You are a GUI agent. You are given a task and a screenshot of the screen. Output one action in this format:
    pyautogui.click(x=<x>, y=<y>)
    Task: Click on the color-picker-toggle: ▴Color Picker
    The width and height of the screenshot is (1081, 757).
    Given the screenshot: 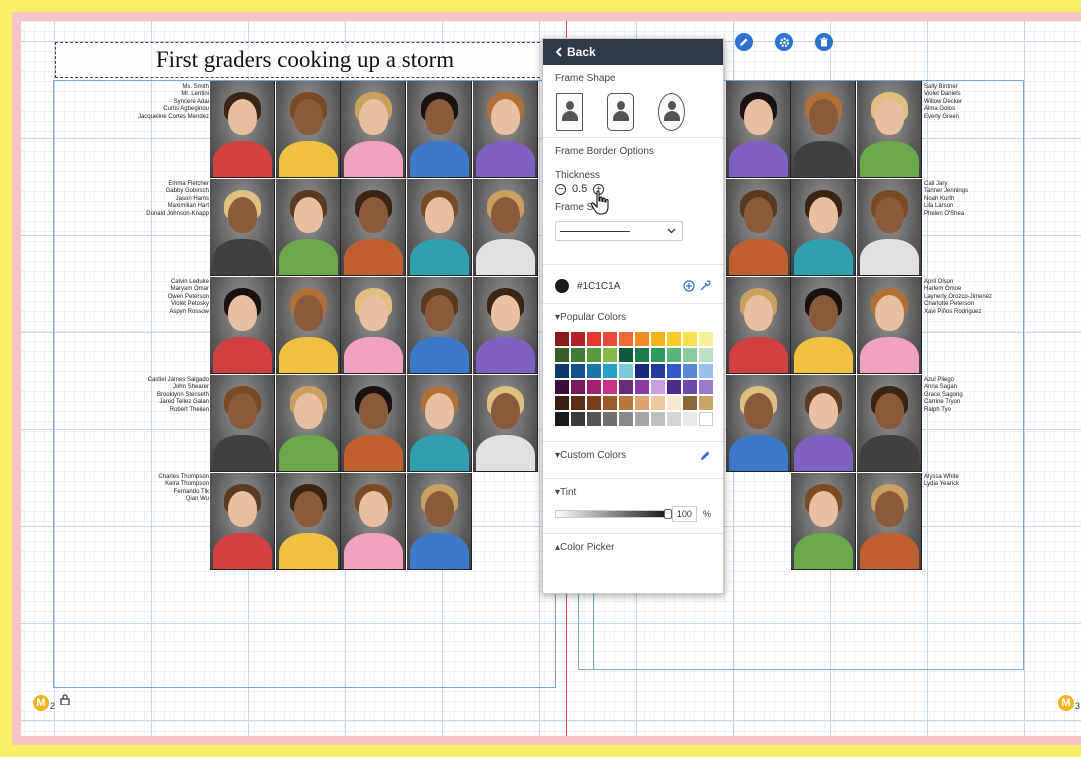 What is the action you would take?
    pyautogui.click(x=633, y=547)
    